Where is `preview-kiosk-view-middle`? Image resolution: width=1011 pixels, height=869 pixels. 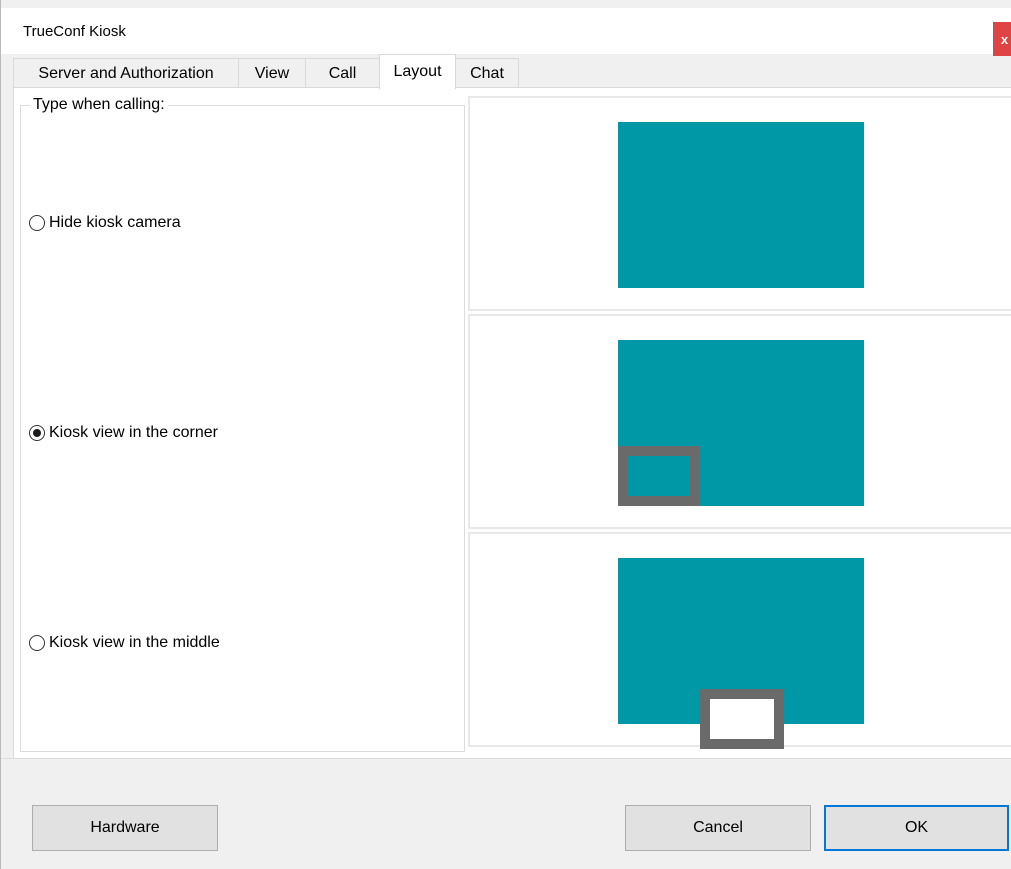
preview-kiosk-view-middle is located at coordinates (739, 640).